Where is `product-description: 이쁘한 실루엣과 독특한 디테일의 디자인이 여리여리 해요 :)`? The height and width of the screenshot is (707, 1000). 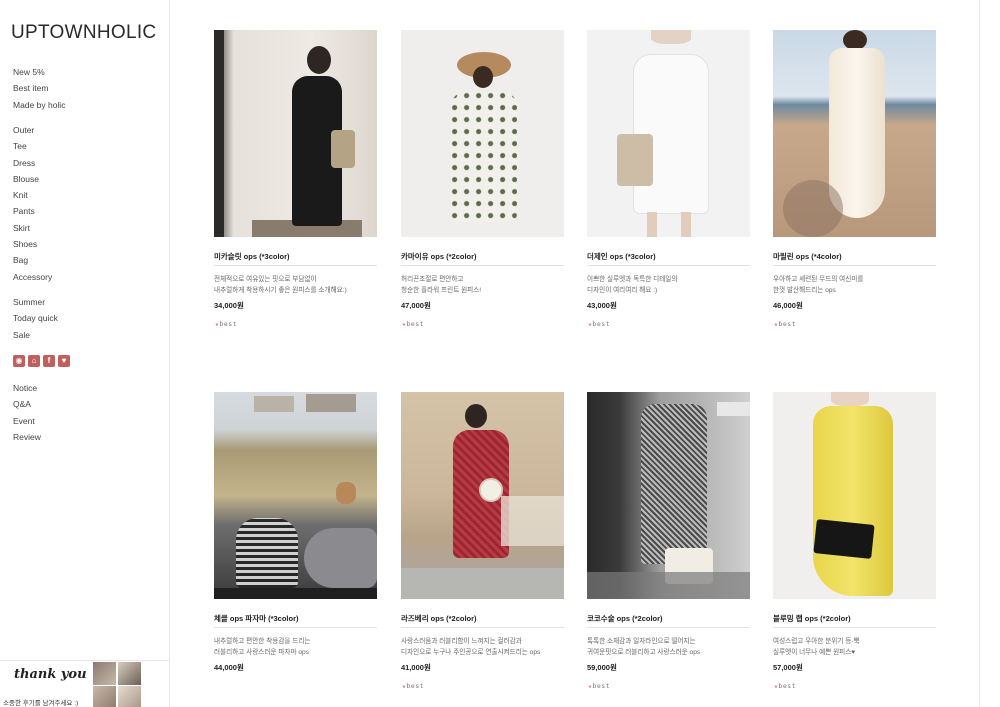 product-description: 이쁘한 실루엣과 독특한 디테일의 디자인이 여리여리 해요 :) is located at coordinates (632, 285).